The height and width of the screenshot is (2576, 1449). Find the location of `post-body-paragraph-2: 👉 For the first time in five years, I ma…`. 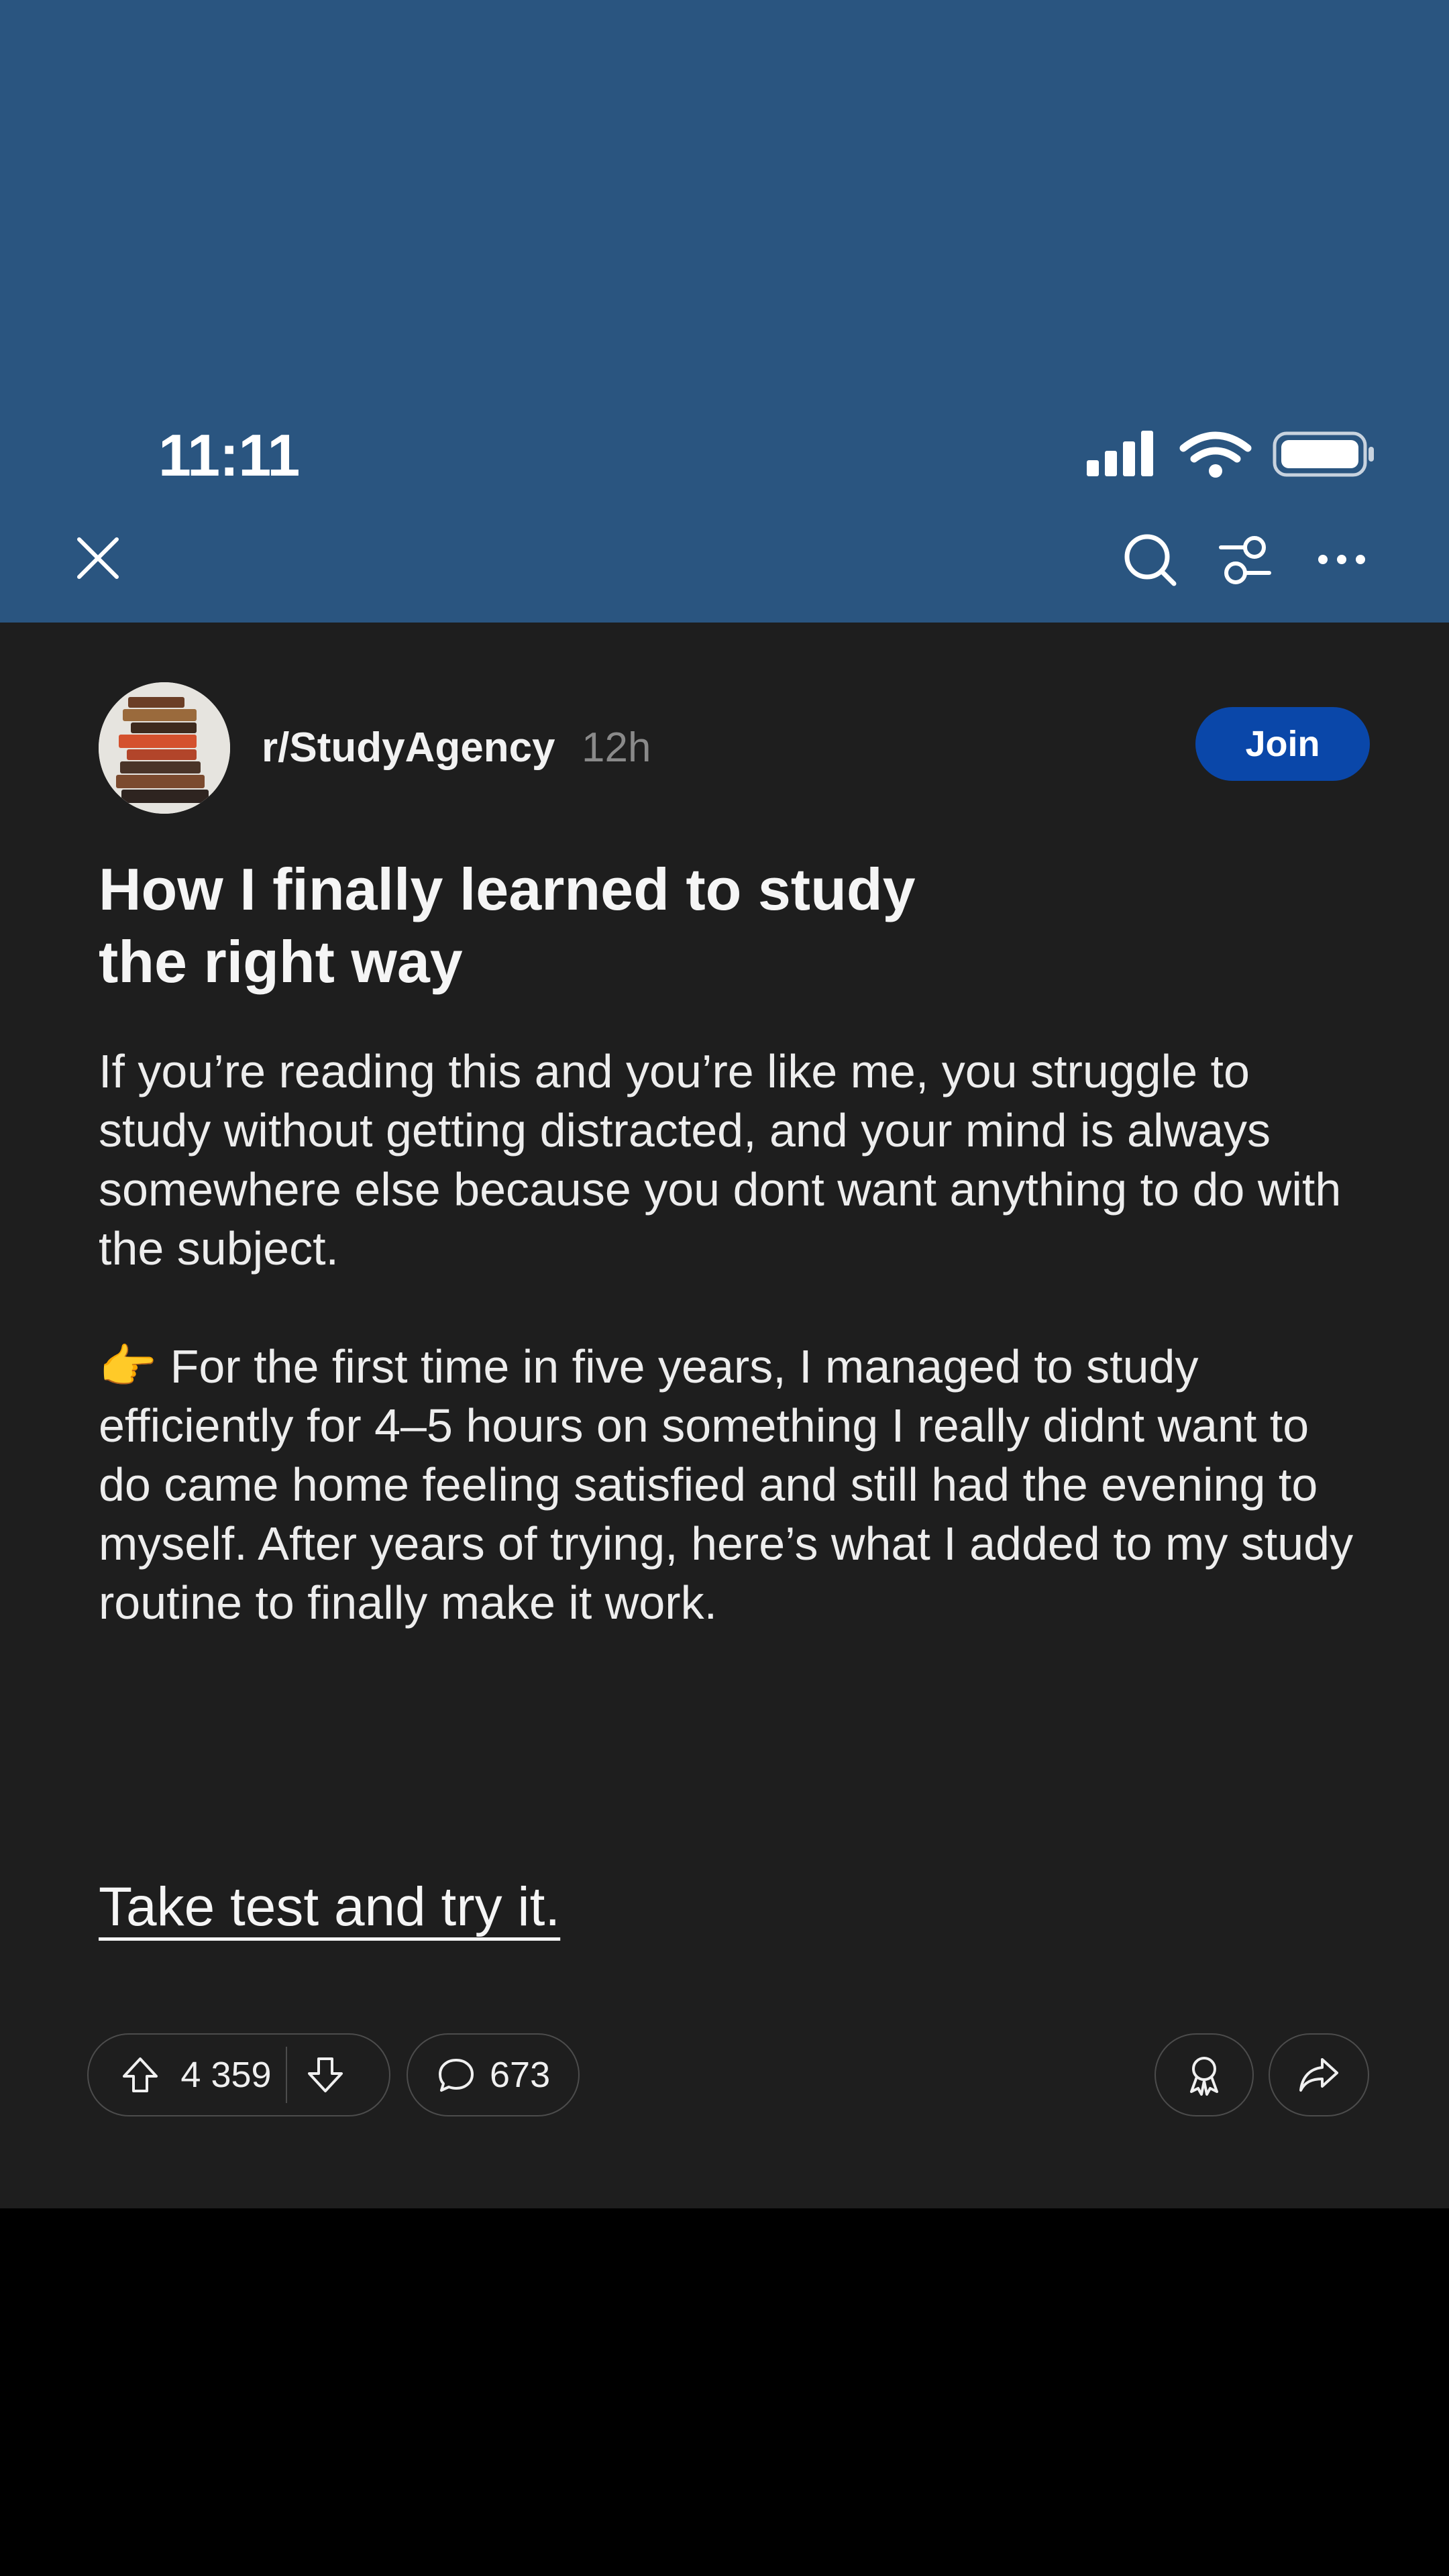

post-body-paragraph-2: 👉 For the first time in five years, I ma… is located at coordinates (736, 1484).